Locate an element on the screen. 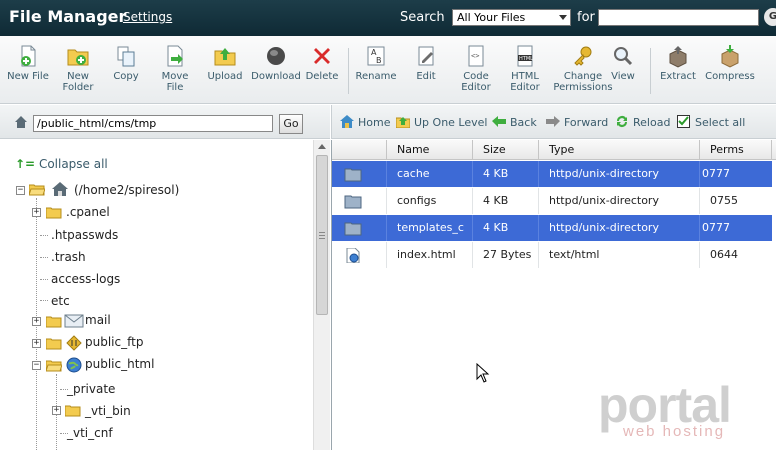 This screenshot has width=776, height=450. search-scope-select: All Your Files is located at coordinates (511, 17).